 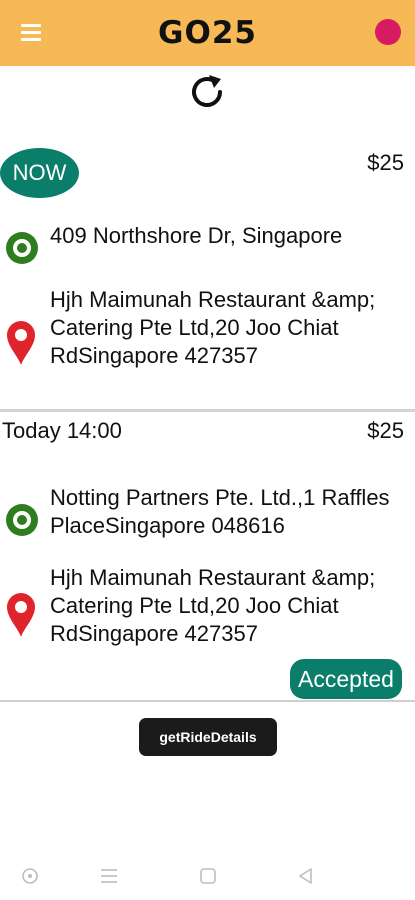 What do you see at coordinates (109, 876) in the screenshot?
I see `recent-apps-icon` at bounding box center [109, 876].